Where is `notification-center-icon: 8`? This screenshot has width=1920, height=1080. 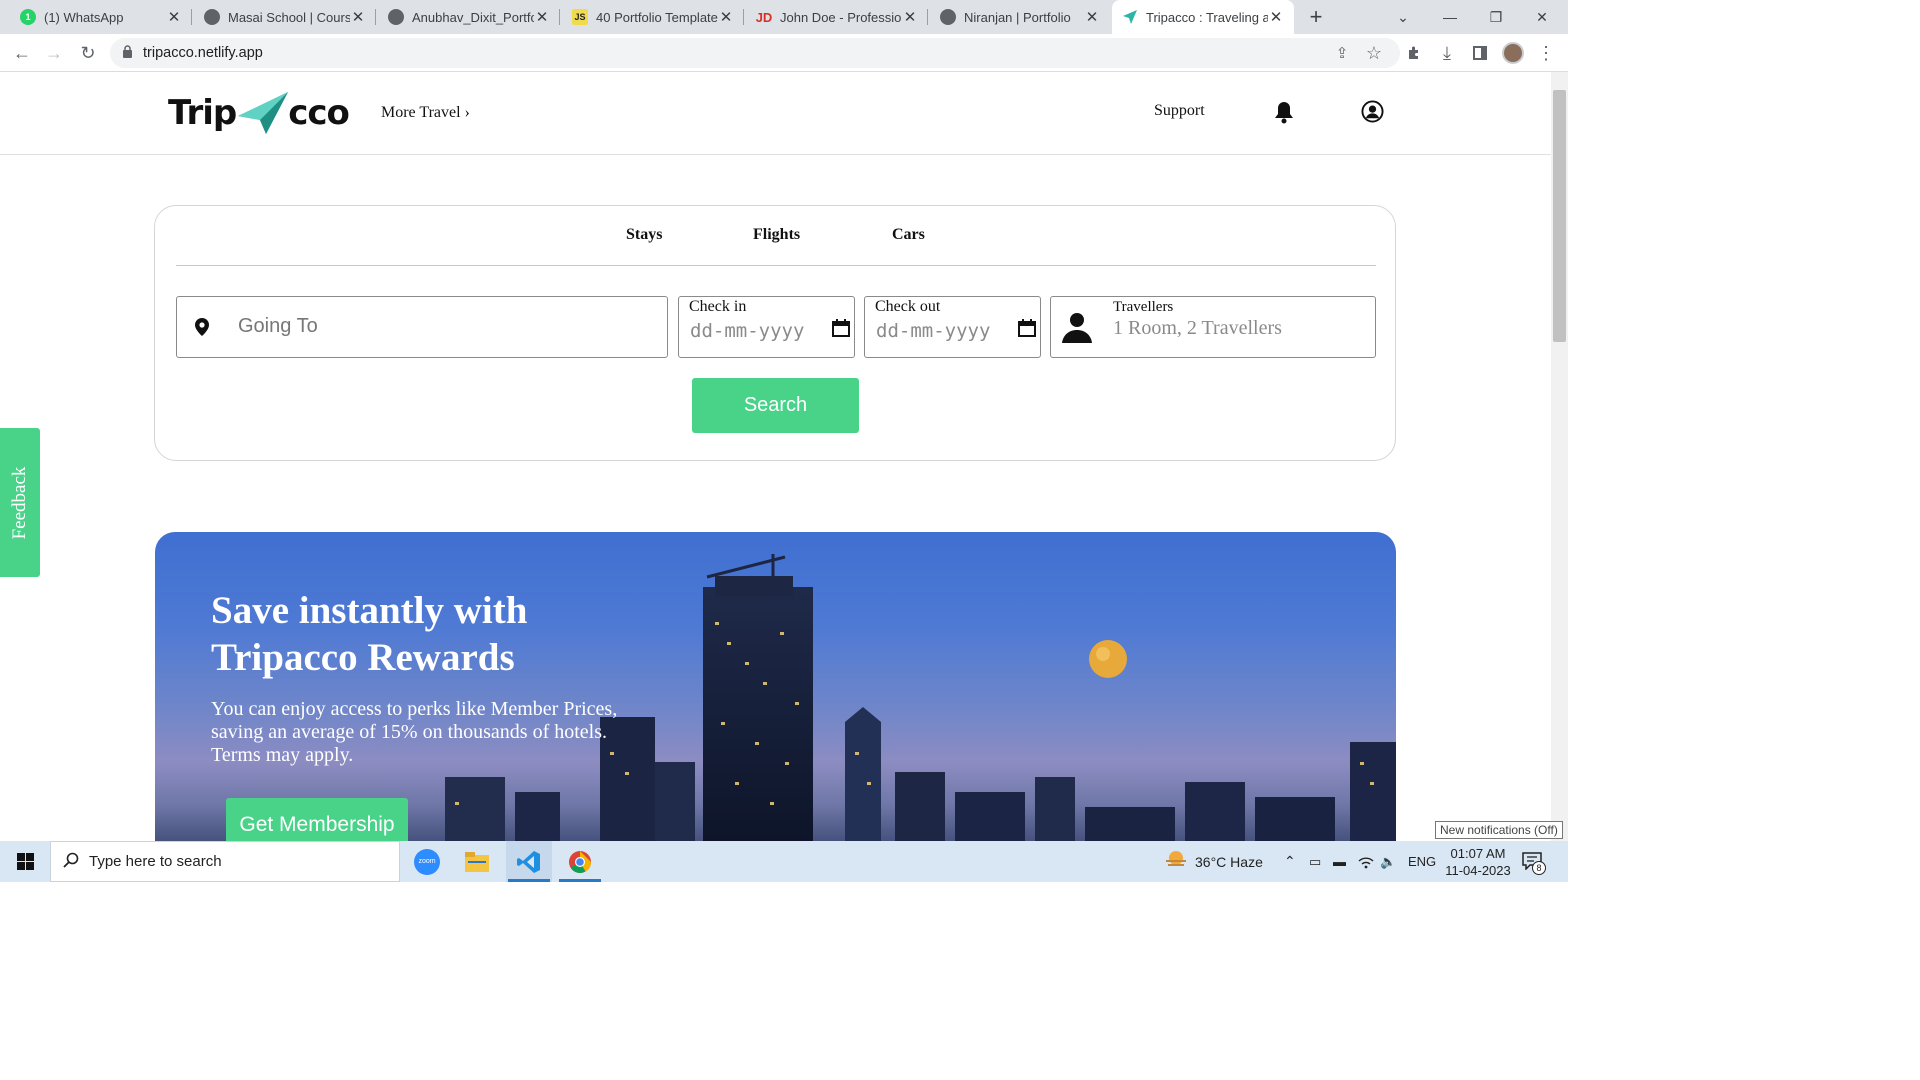
notification-center-icon: 8 is located at coordinates (1534, 861).